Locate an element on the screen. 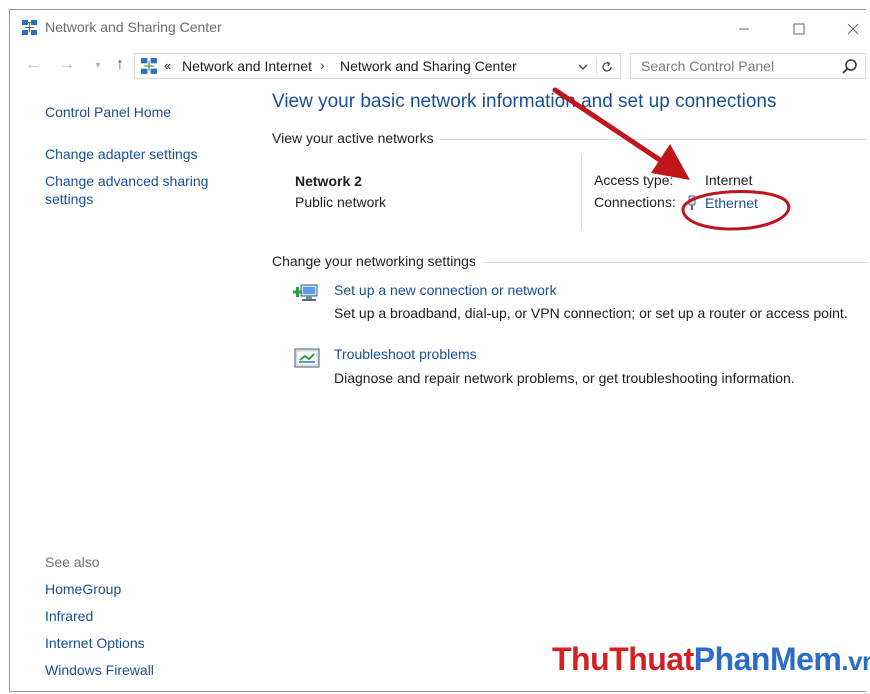 The height and width of the screenshot is (694, 870). forward-button: → is located at coordinates (67, 65).